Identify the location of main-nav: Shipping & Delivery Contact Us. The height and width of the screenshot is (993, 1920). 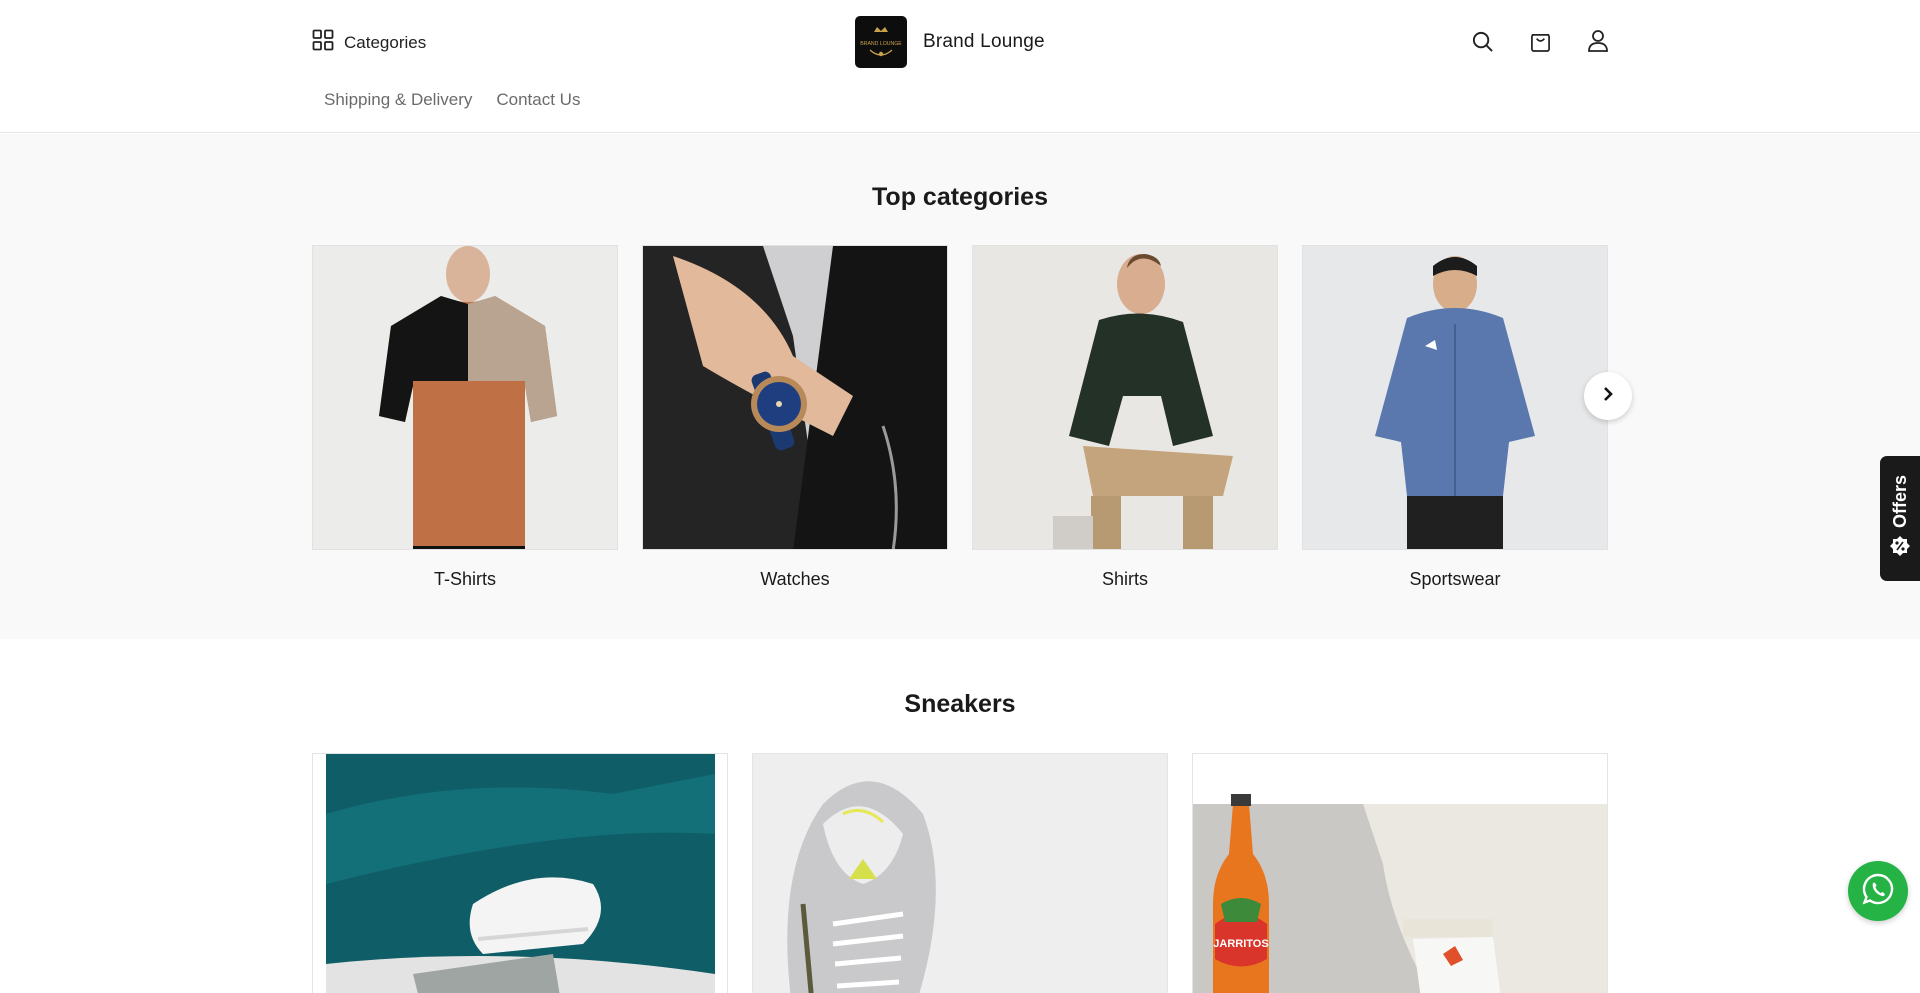
(452, 100).